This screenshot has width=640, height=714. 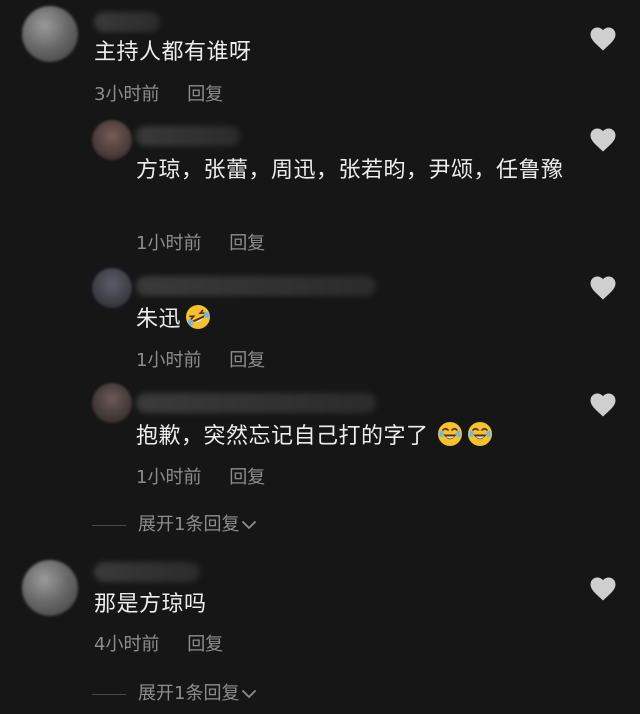 I want to click on comment-text: 抱歉，突然忘记自己打的字了, so click(x=314, y=437).